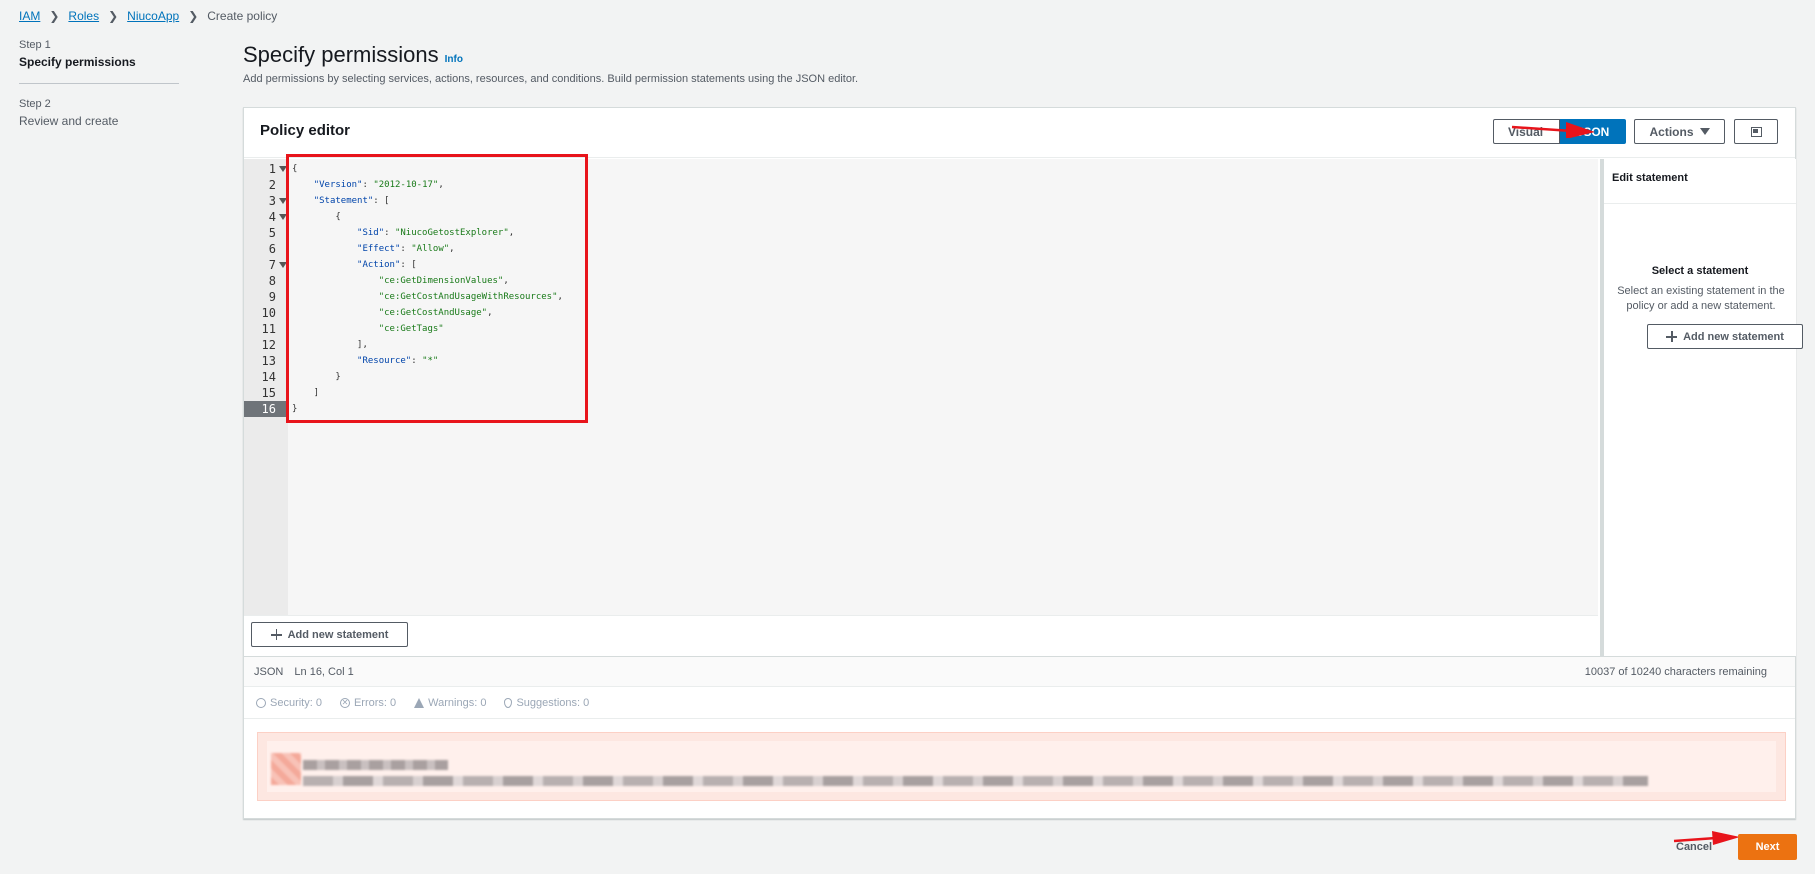 Image resolution: width=1815 pixels, height=874 pixels. Describe the element at coordinates (351, 201) in the screenshot. I see `code-line: "Statement": [` at that location.